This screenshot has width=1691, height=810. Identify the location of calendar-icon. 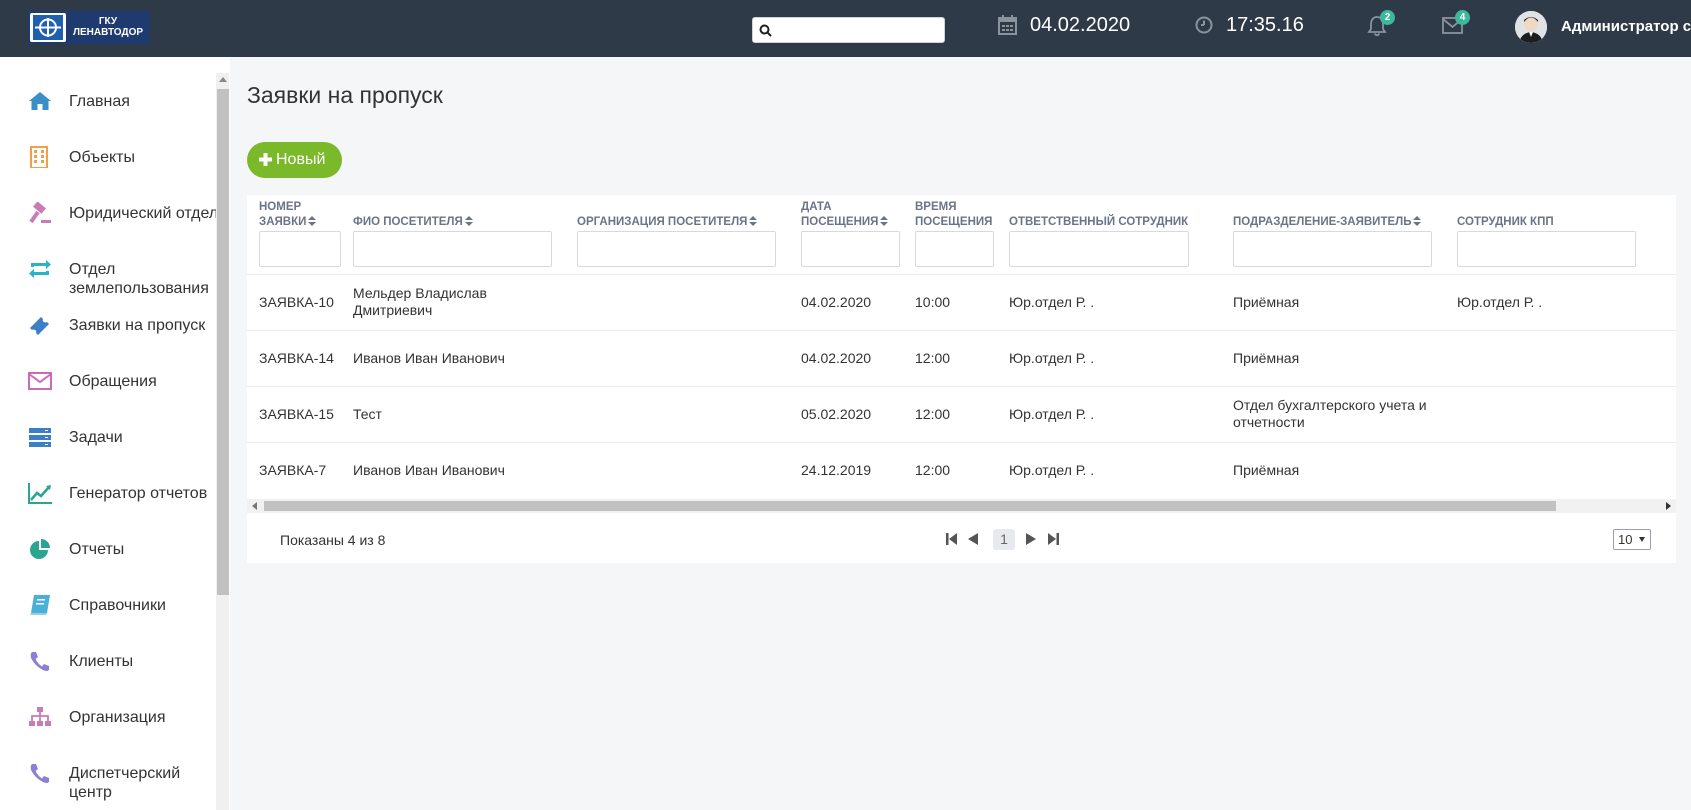
(1007, 25).